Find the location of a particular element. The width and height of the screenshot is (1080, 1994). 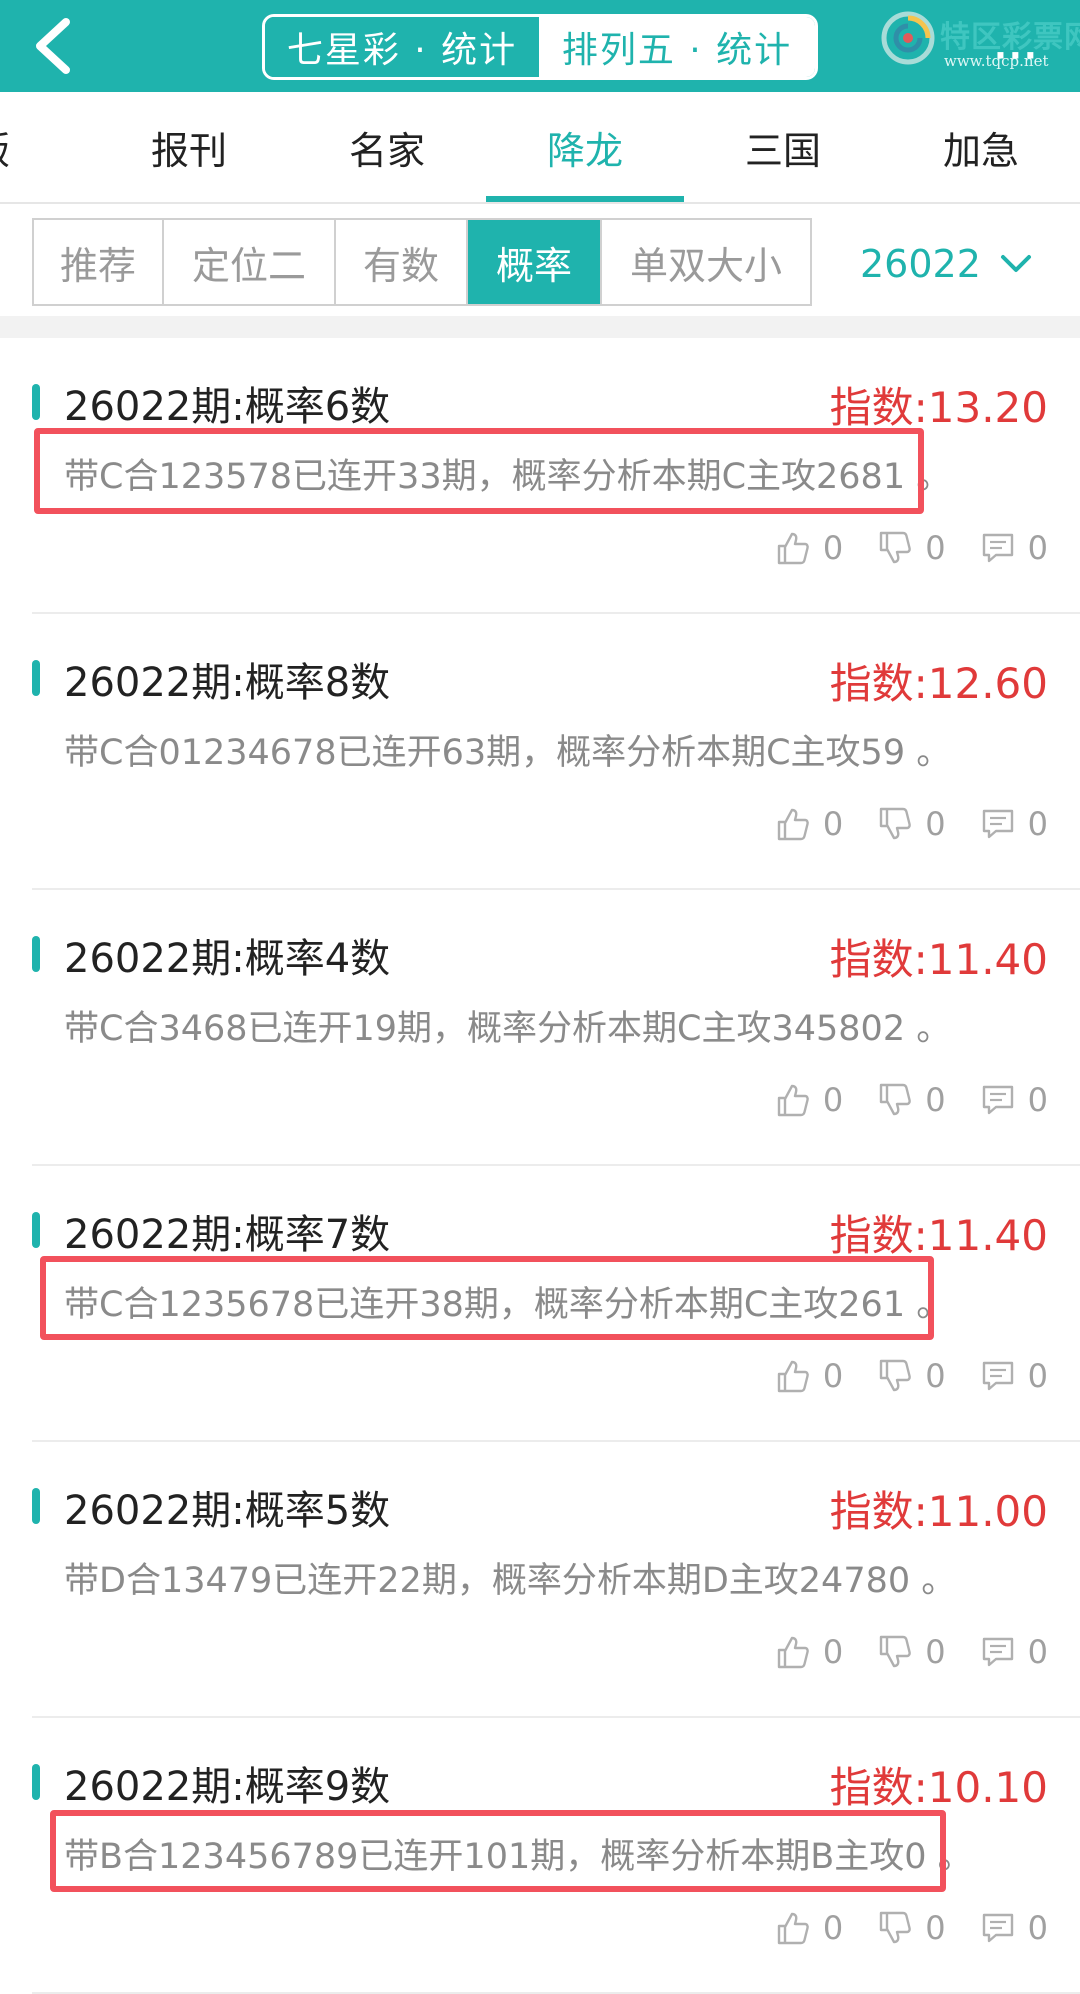

item-title: 26022期:概率6数 is located at coordinates (227, 407).